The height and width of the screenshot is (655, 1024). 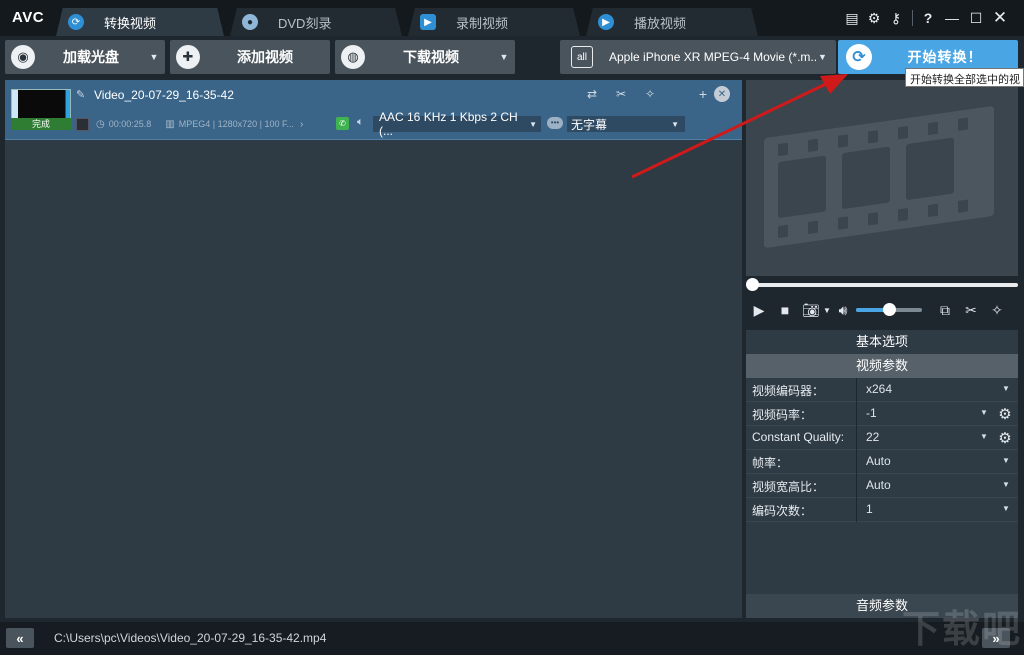 I want to click on close-icon: ✕, so click(x=1000, y=18).